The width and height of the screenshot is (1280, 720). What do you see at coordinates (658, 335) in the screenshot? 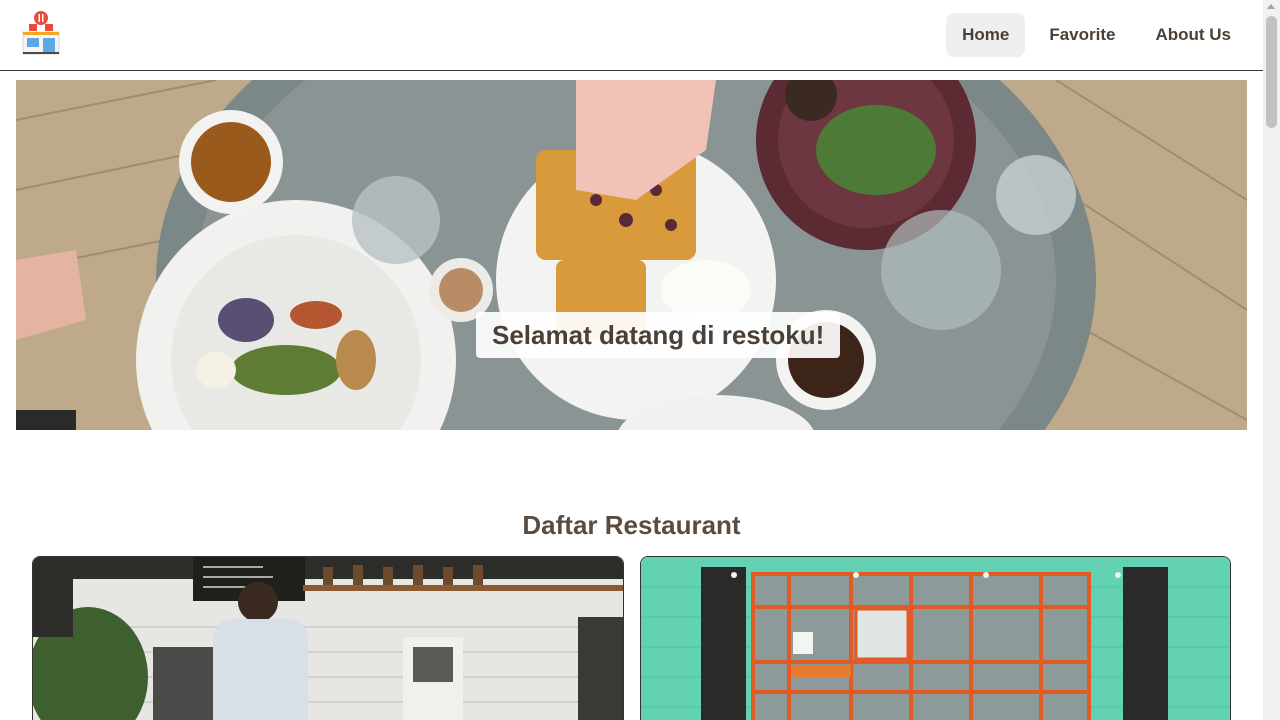
I see `hero-welcome-text: Selamat datang di restoku!` at bounding box center [658, 335].